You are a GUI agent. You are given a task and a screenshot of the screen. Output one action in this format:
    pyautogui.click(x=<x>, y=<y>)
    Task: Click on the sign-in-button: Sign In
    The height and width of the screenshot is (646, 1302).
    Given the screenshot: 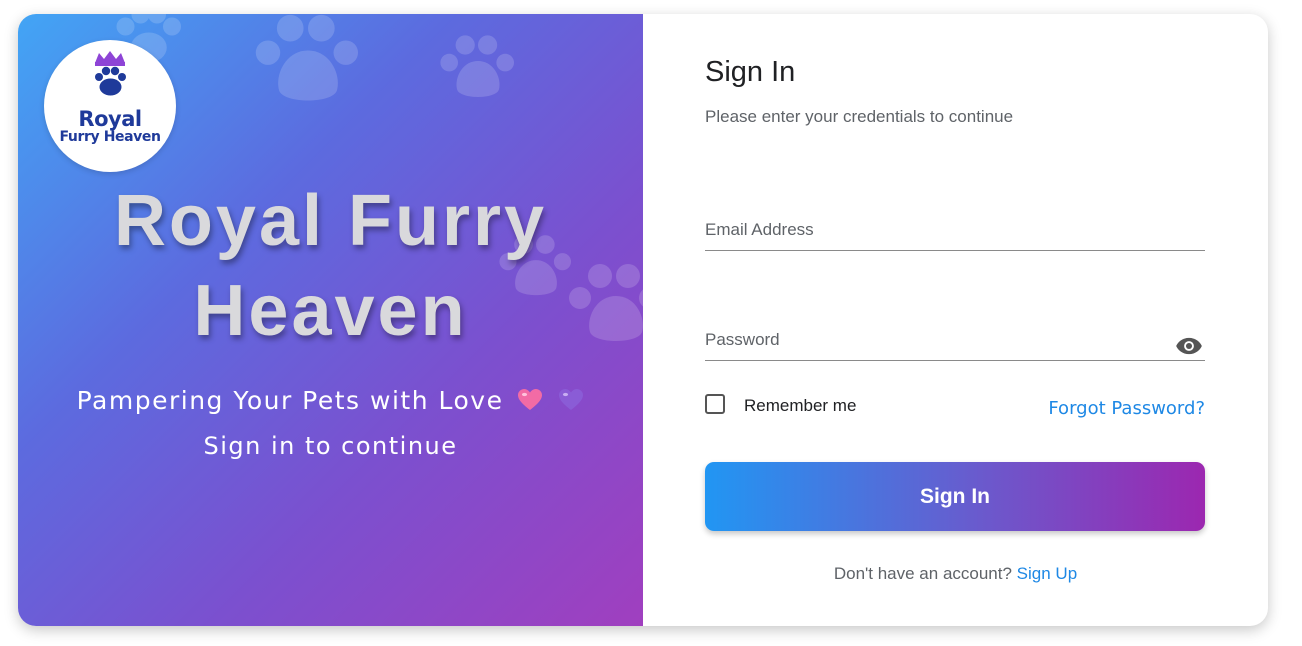 What is the action you would take?
    pyautogui.click(x=955, y=496)
    